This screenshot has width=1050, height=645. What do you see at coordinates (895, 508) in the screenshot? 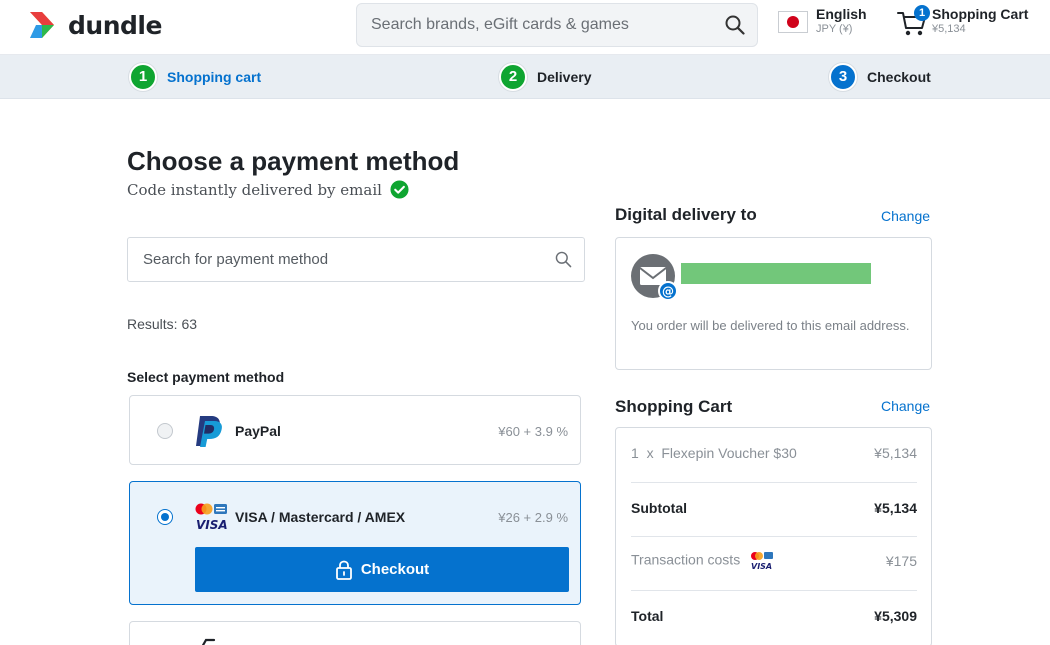
I see `subtotal-value: ¥5,134` at bounding box center [895, 508].